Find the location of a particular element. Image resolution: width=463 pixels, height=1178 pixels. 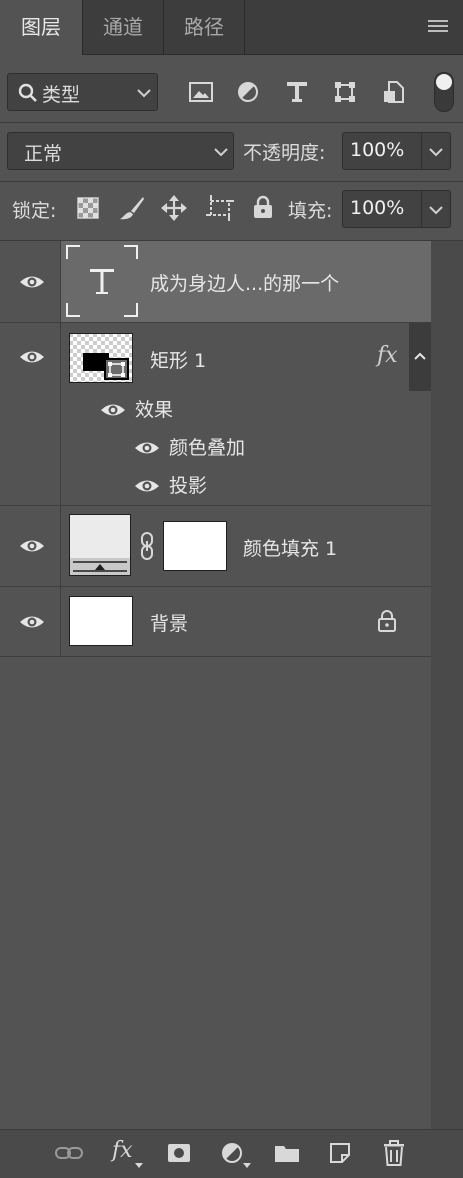

lock-artboard-icon is located at coordinates (220, 208).